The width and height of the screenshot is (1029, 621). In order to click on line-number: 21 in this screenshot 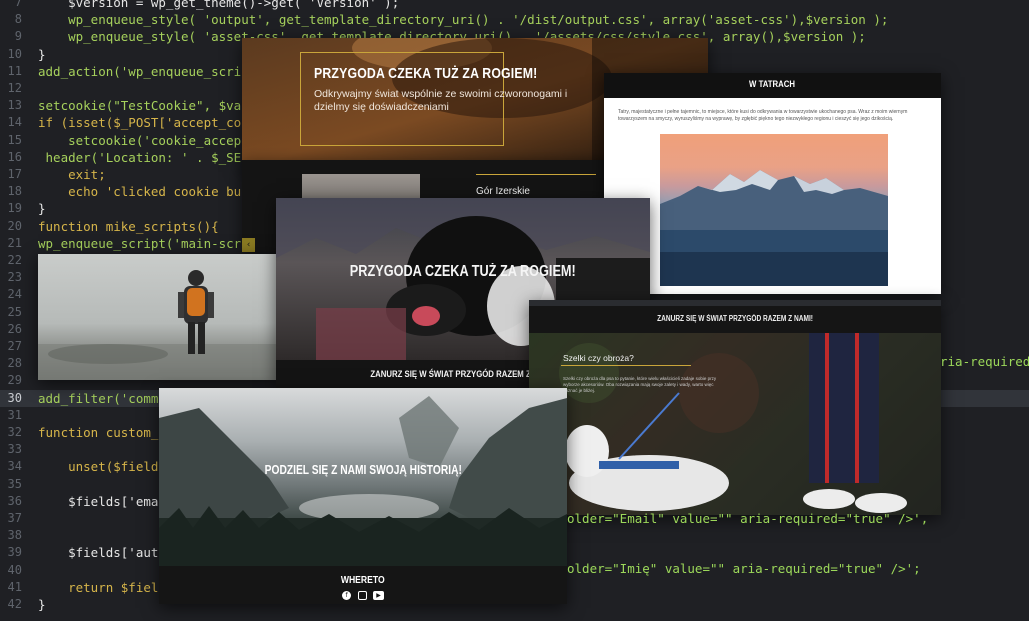, I will do `click(14, 242)`.